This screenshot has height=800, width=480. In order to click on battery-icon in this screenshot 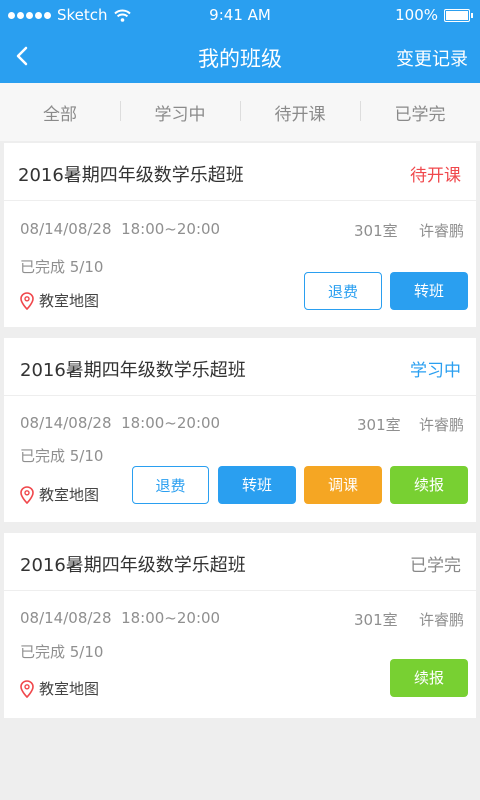, I will do `click(458, 15)`.